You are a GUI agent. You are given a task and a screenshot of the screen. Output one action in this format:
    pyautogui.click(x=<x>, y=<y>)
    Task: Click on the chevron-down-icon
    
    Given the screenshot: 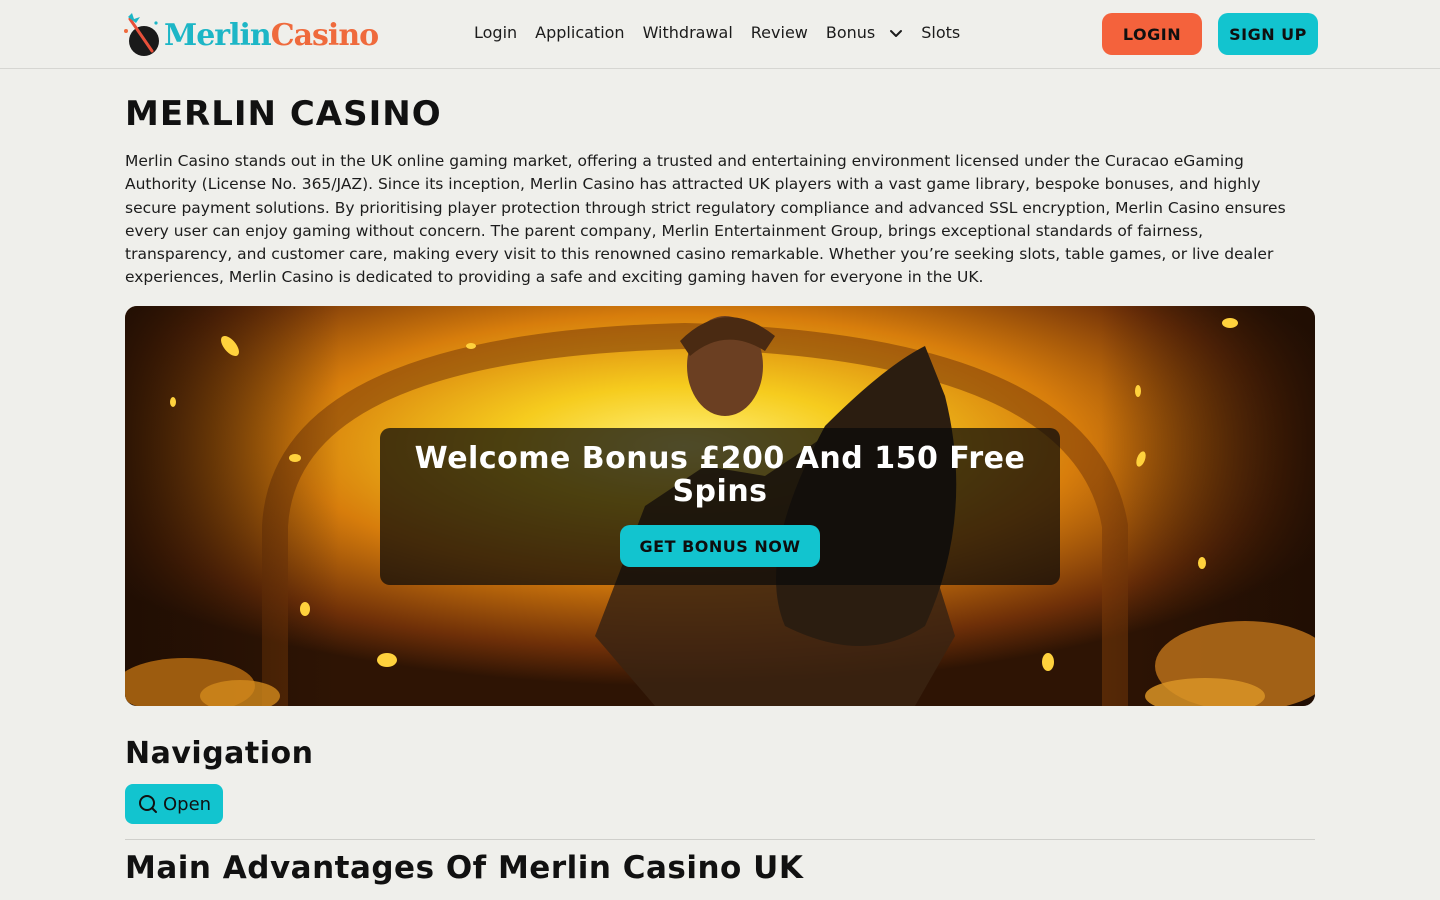 What is the action you would take?
    pyautogui.click(x=896, y=33)
    